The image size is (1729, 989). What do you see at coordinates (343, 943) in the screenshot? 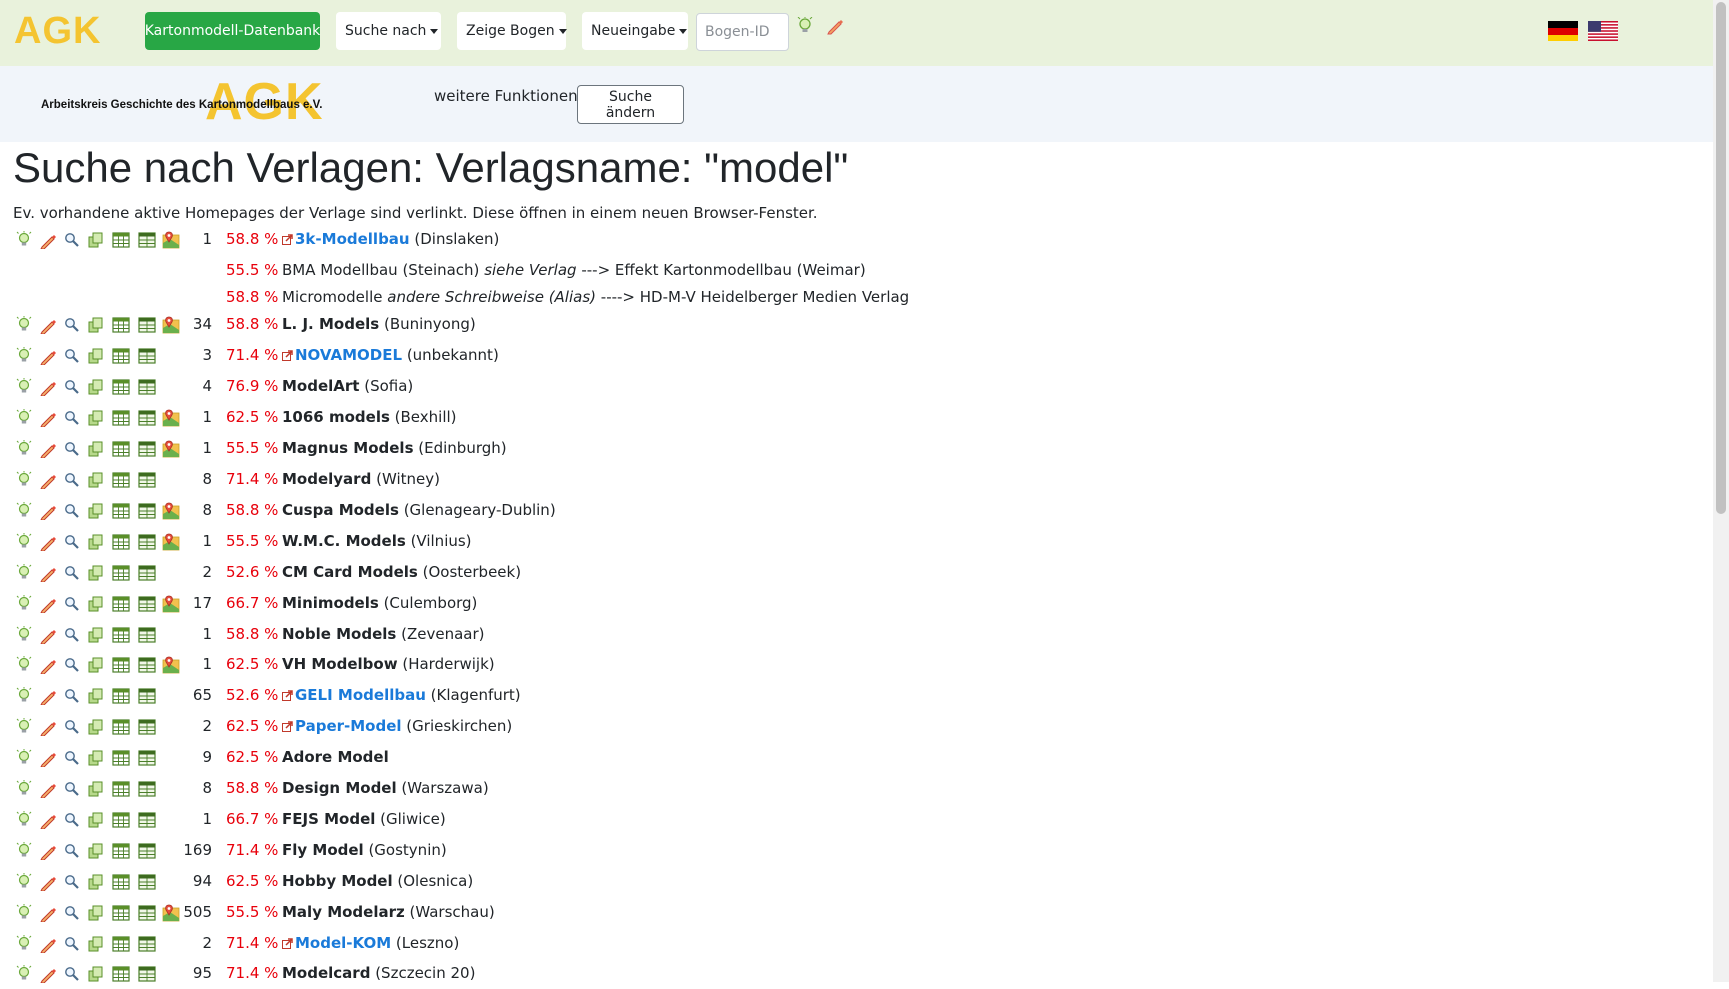
I see `publisher-homepage-link: Model-KOM` at bounding box center [343, 943].